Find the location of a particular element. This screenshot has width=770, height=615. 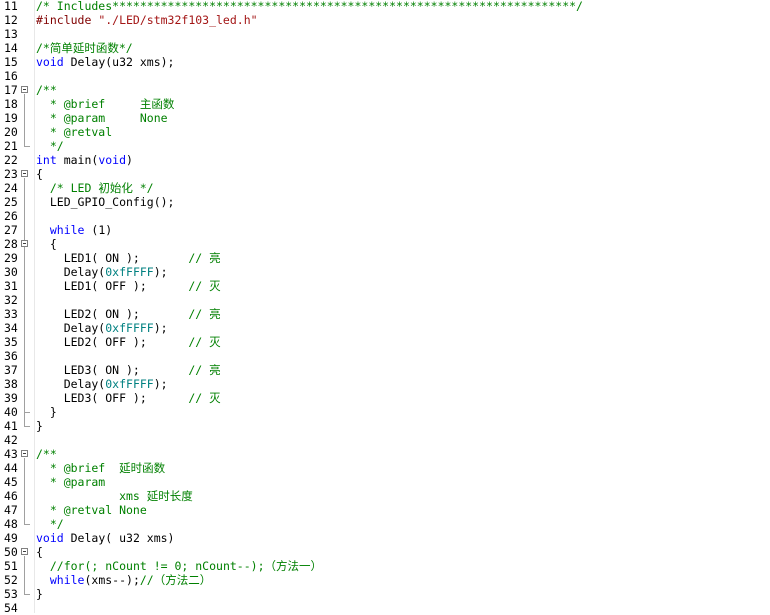

code-text: //for(; nCount != 0; nCount--);（方法一） is located at coordinates (179, 566).